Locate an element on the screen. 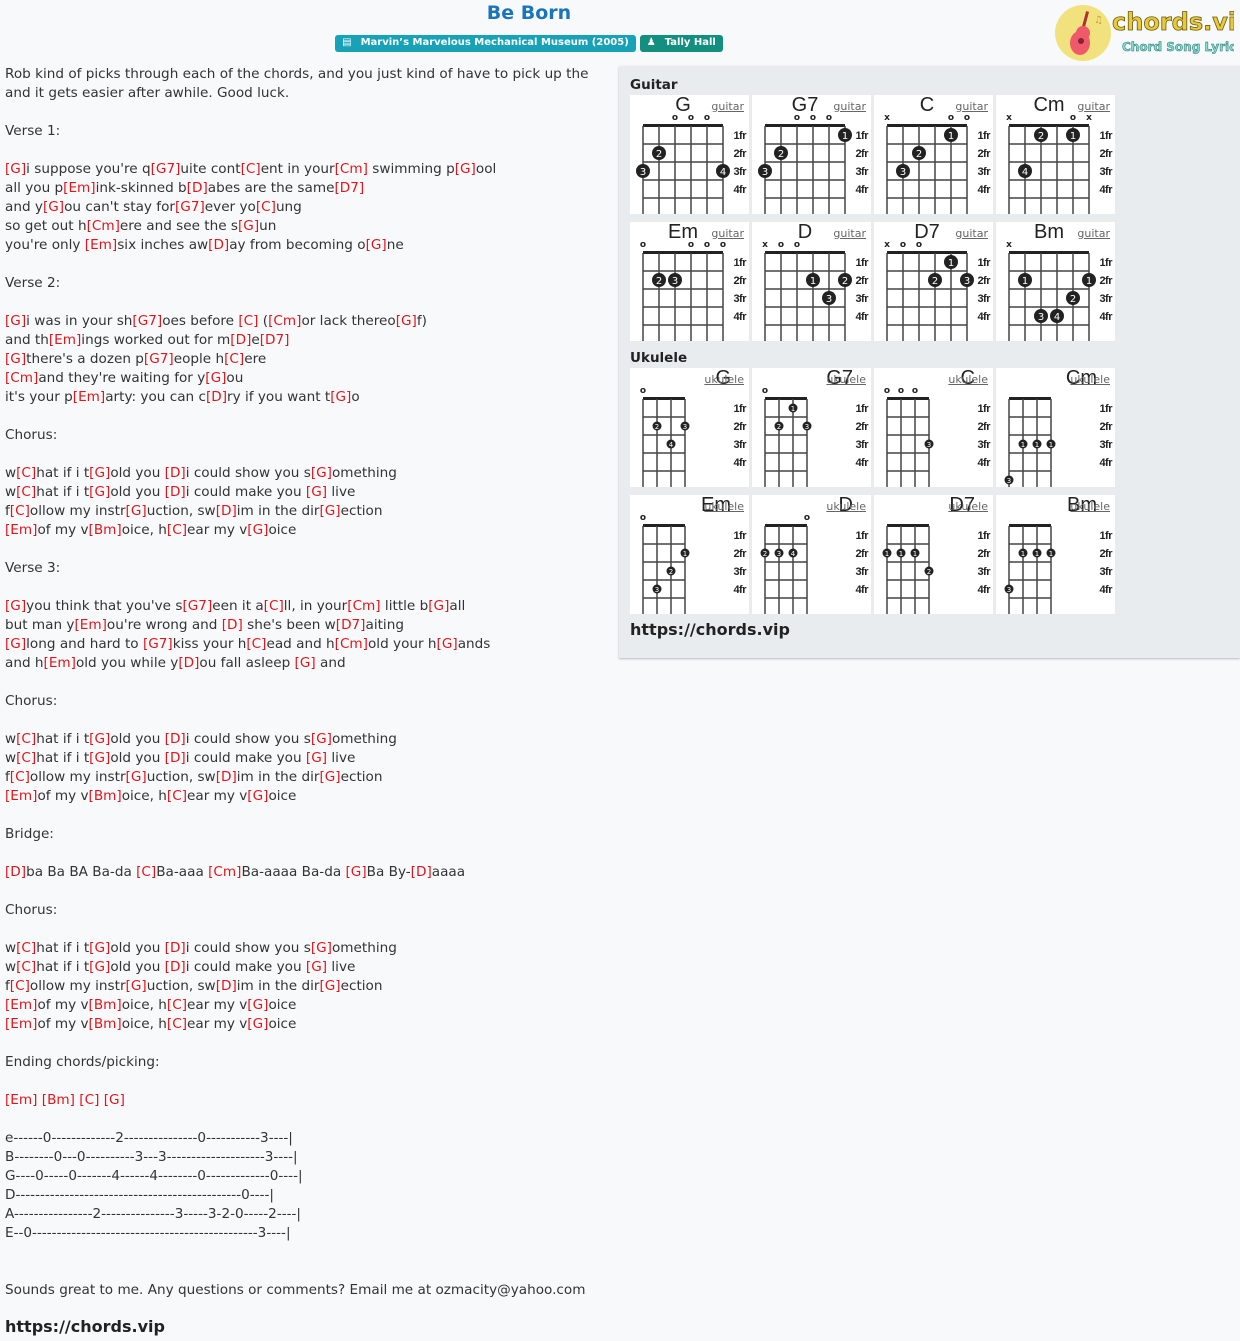 This screenshot has height=1341, width=1240. ukulele-chord-g: Gukulele 1fr 2fr 3fr 4fr o 2 3 4 is located at coordinates (689, 427).